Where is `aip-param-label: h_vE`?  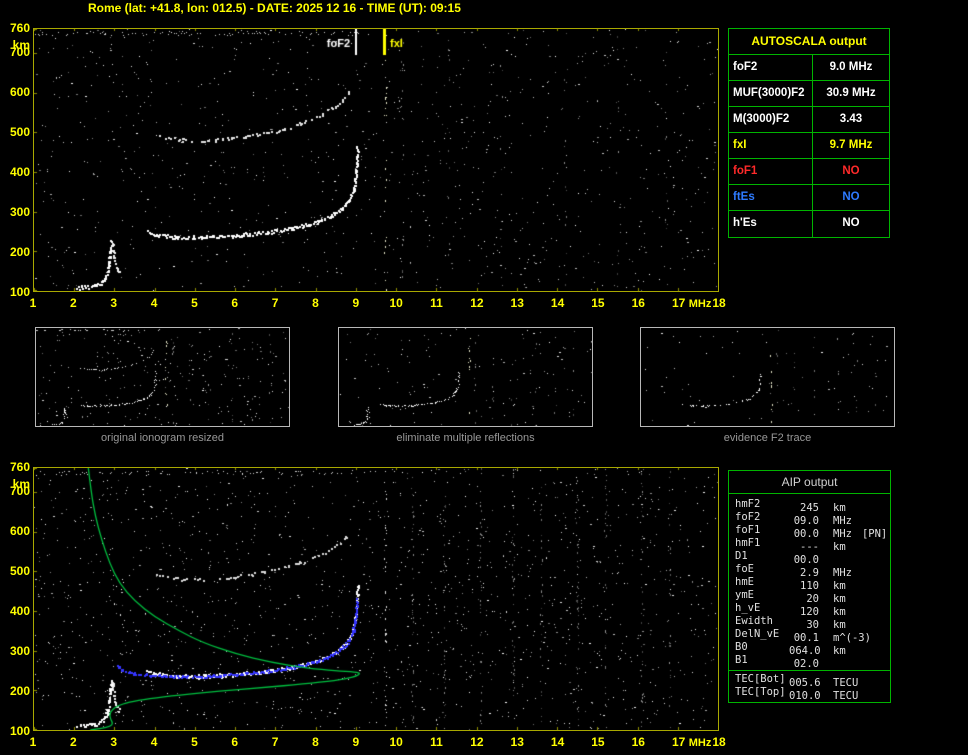
aip-param-label: h_vE is located at coordinates (748, 608).